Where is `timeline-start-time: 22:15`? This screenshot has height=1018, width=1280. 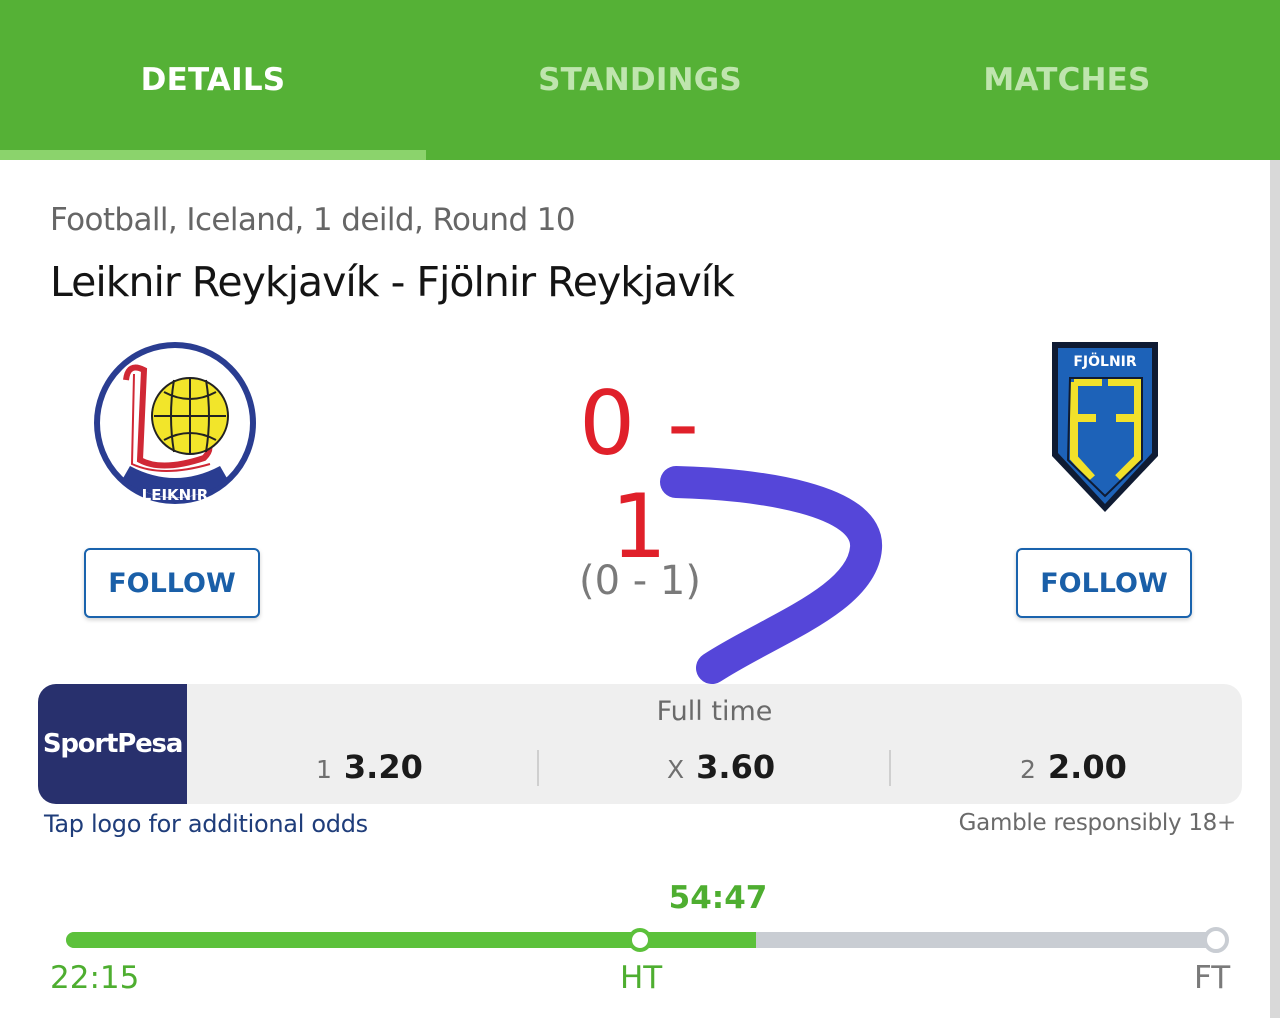 timeline-start-time: 22:15 is located at coordinates (95, 978).